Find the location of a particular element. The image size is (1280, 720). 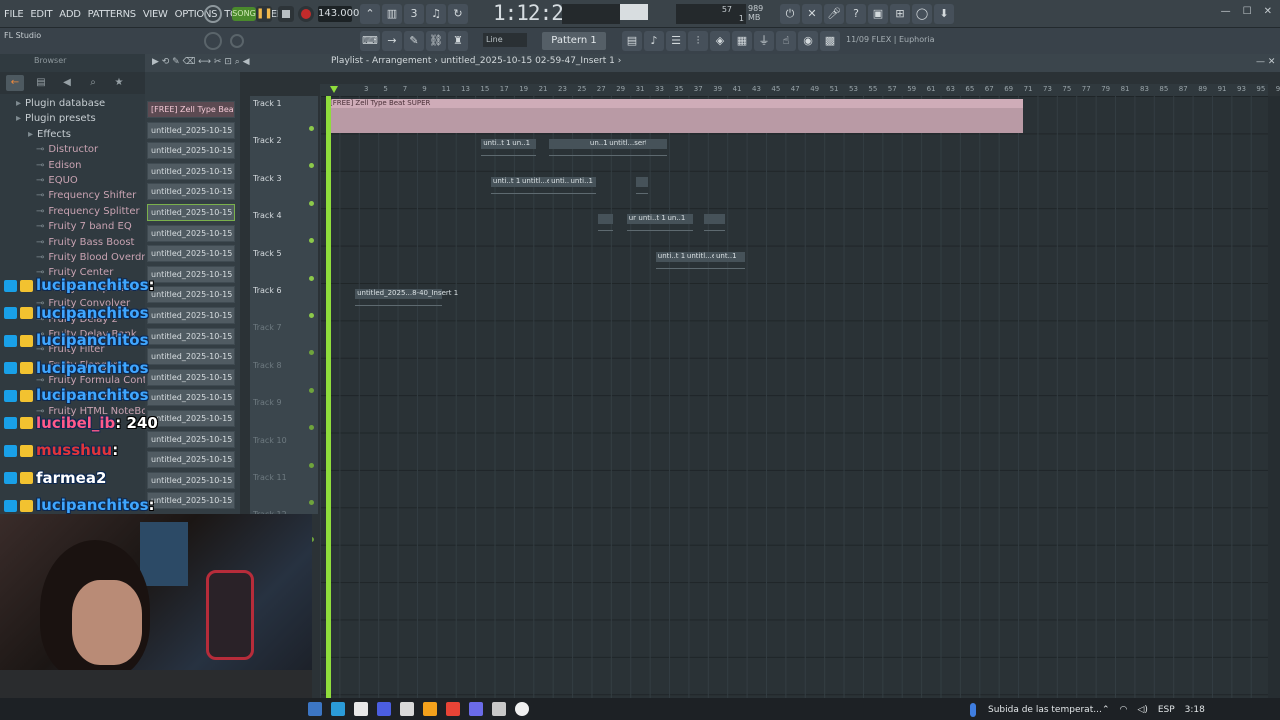

browser-icon: ▦ is located at coordinates (742, 41).